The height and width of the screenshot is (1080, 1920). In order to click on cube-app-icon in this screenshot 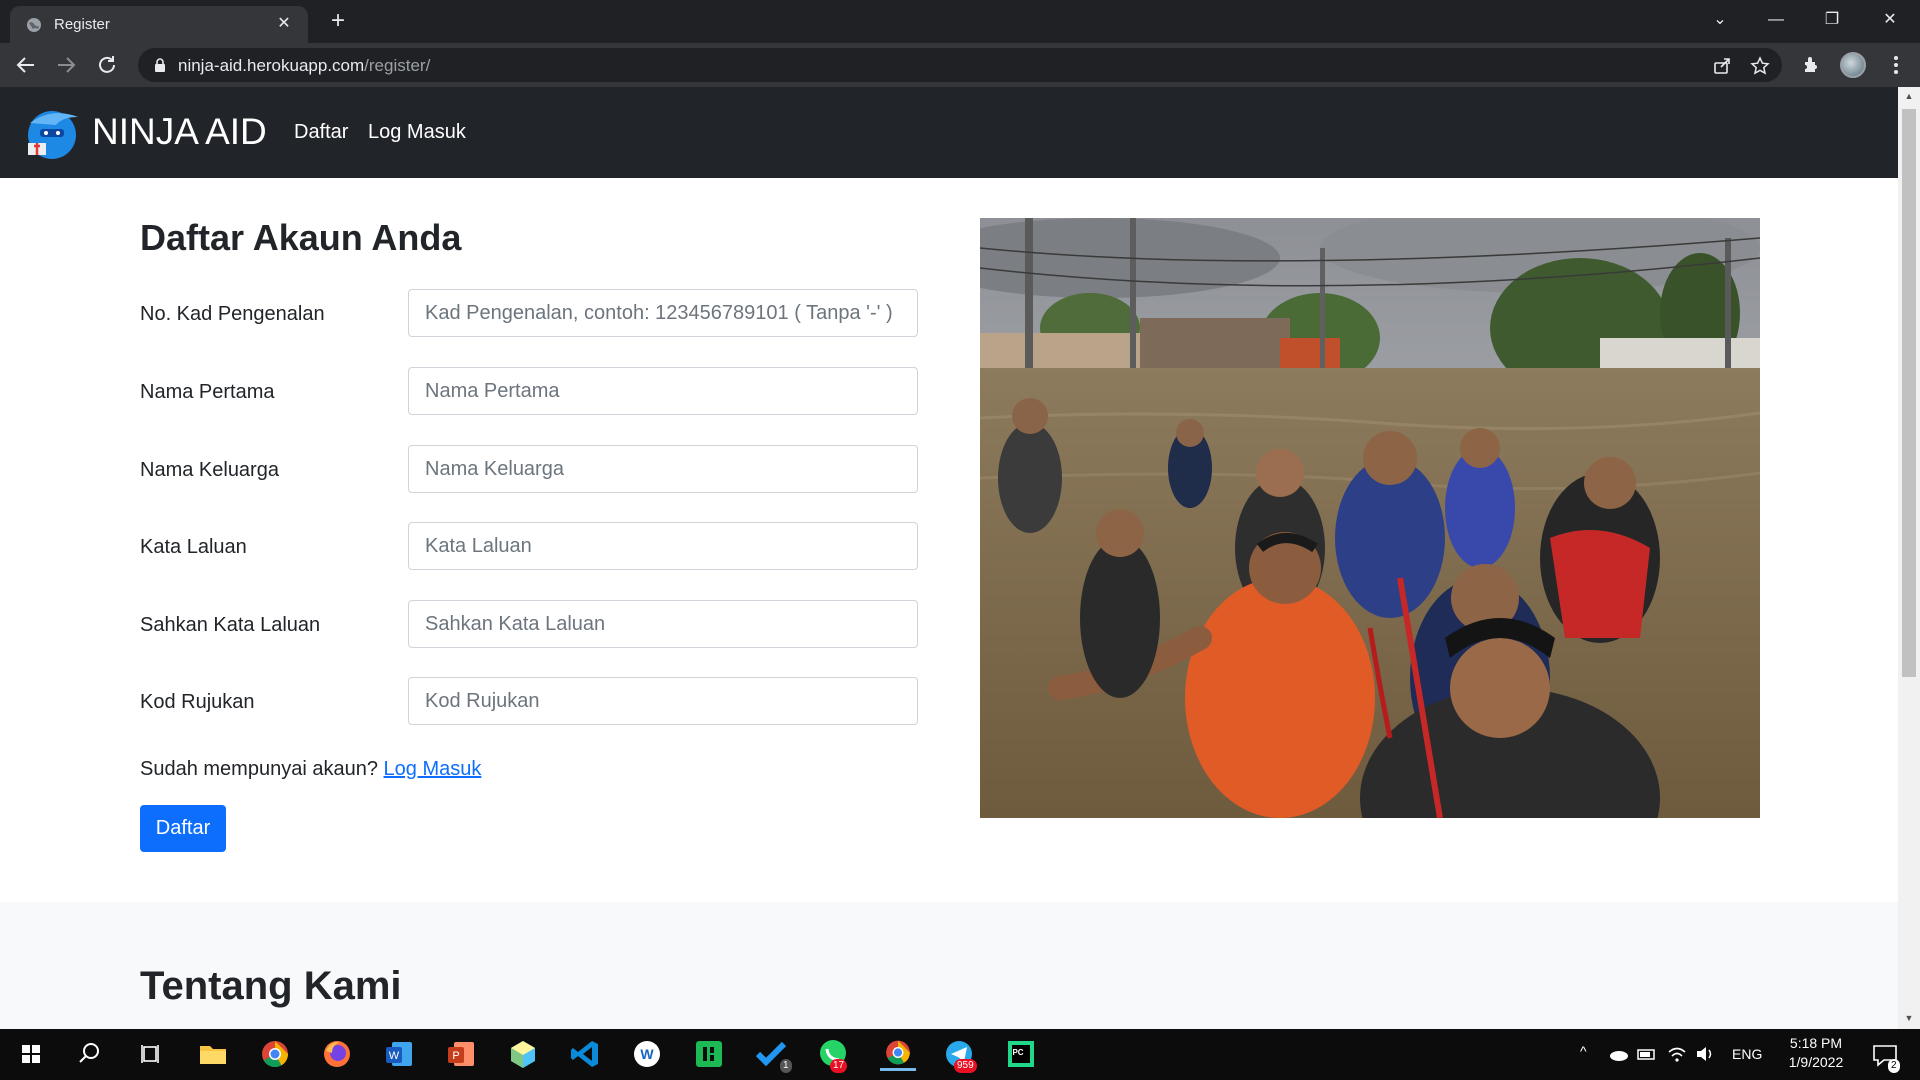, I will do `click(523, 1054)`.